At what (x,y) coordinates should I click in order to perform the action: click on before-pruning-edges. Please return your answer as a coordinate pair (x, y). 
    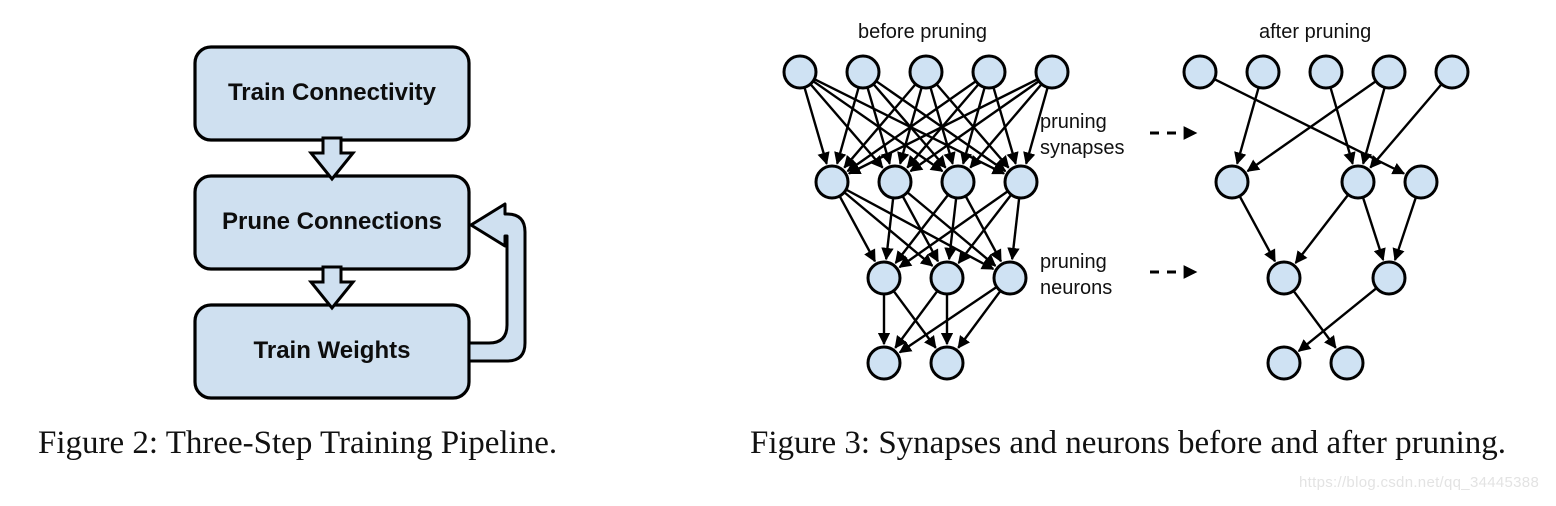
    Looking at the image, I should click on (926, 215).